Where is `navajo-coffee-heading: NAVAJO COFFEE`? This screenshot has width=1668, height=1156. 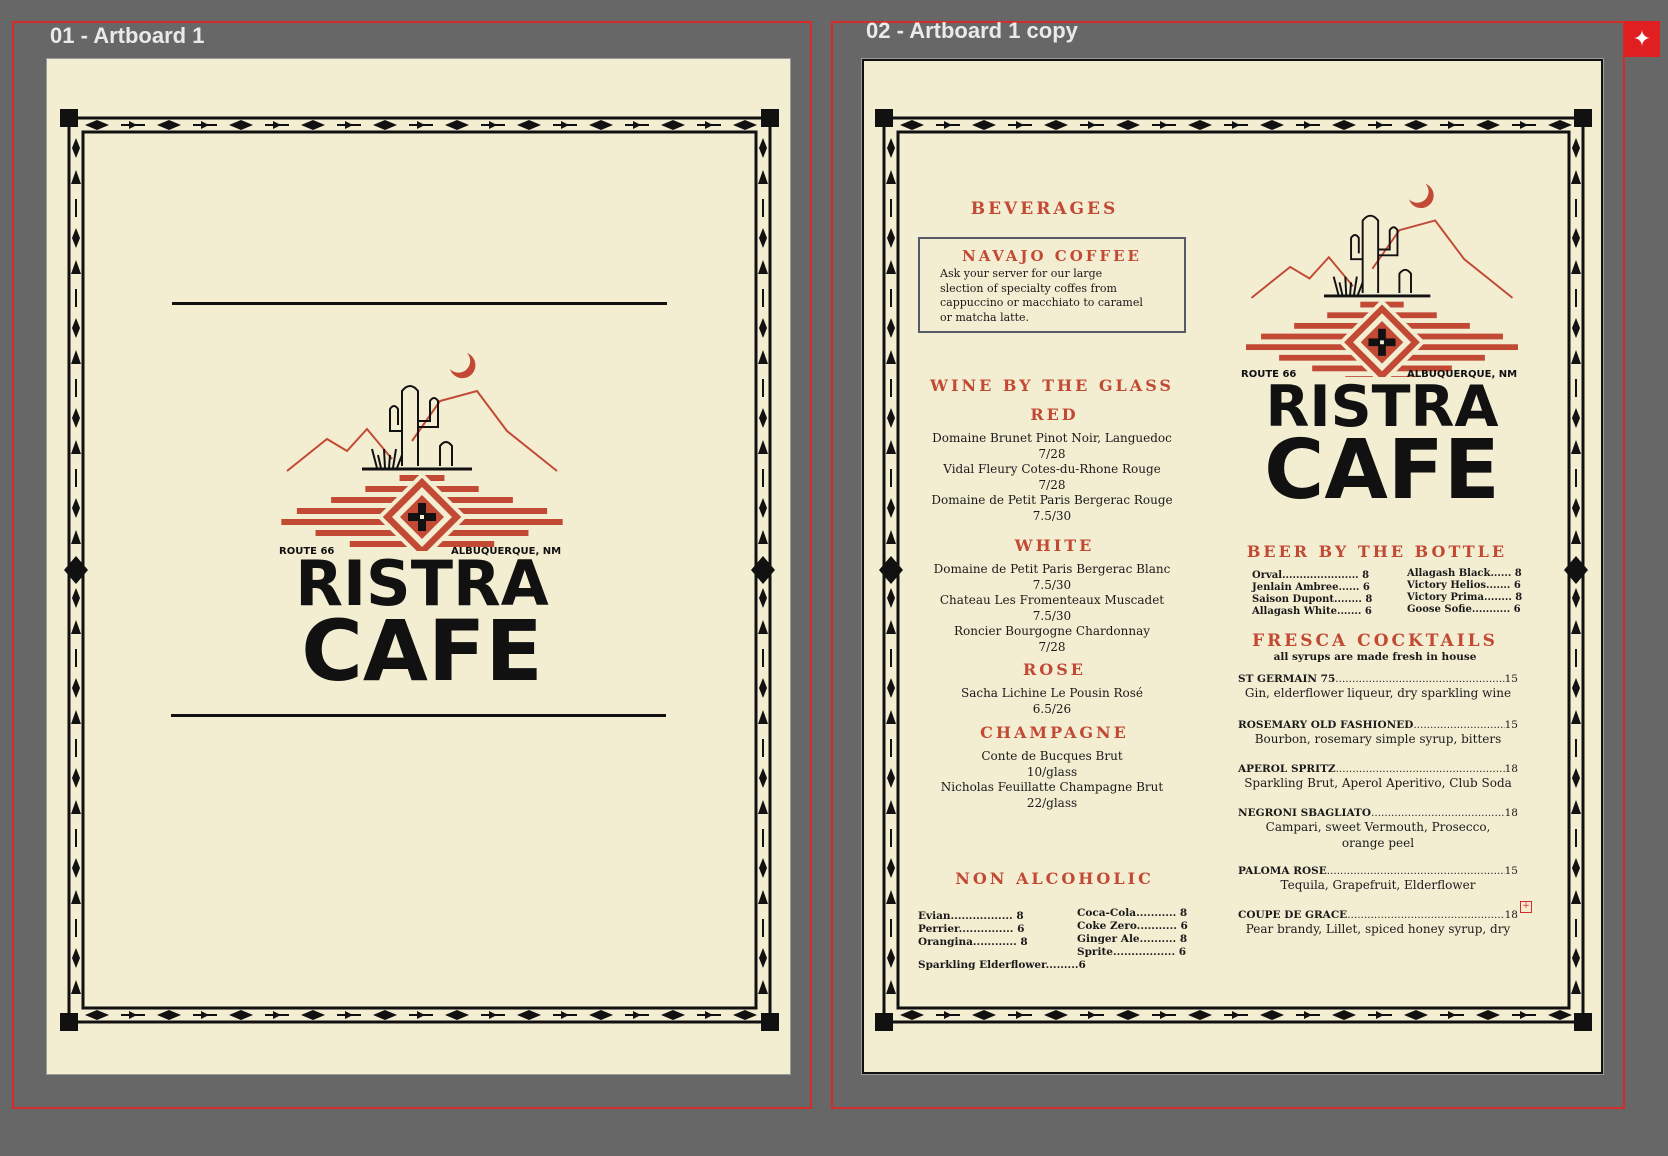 navajo-coffee-heading: NAVAJO COFFEE is located at coordinates (1052, 256).